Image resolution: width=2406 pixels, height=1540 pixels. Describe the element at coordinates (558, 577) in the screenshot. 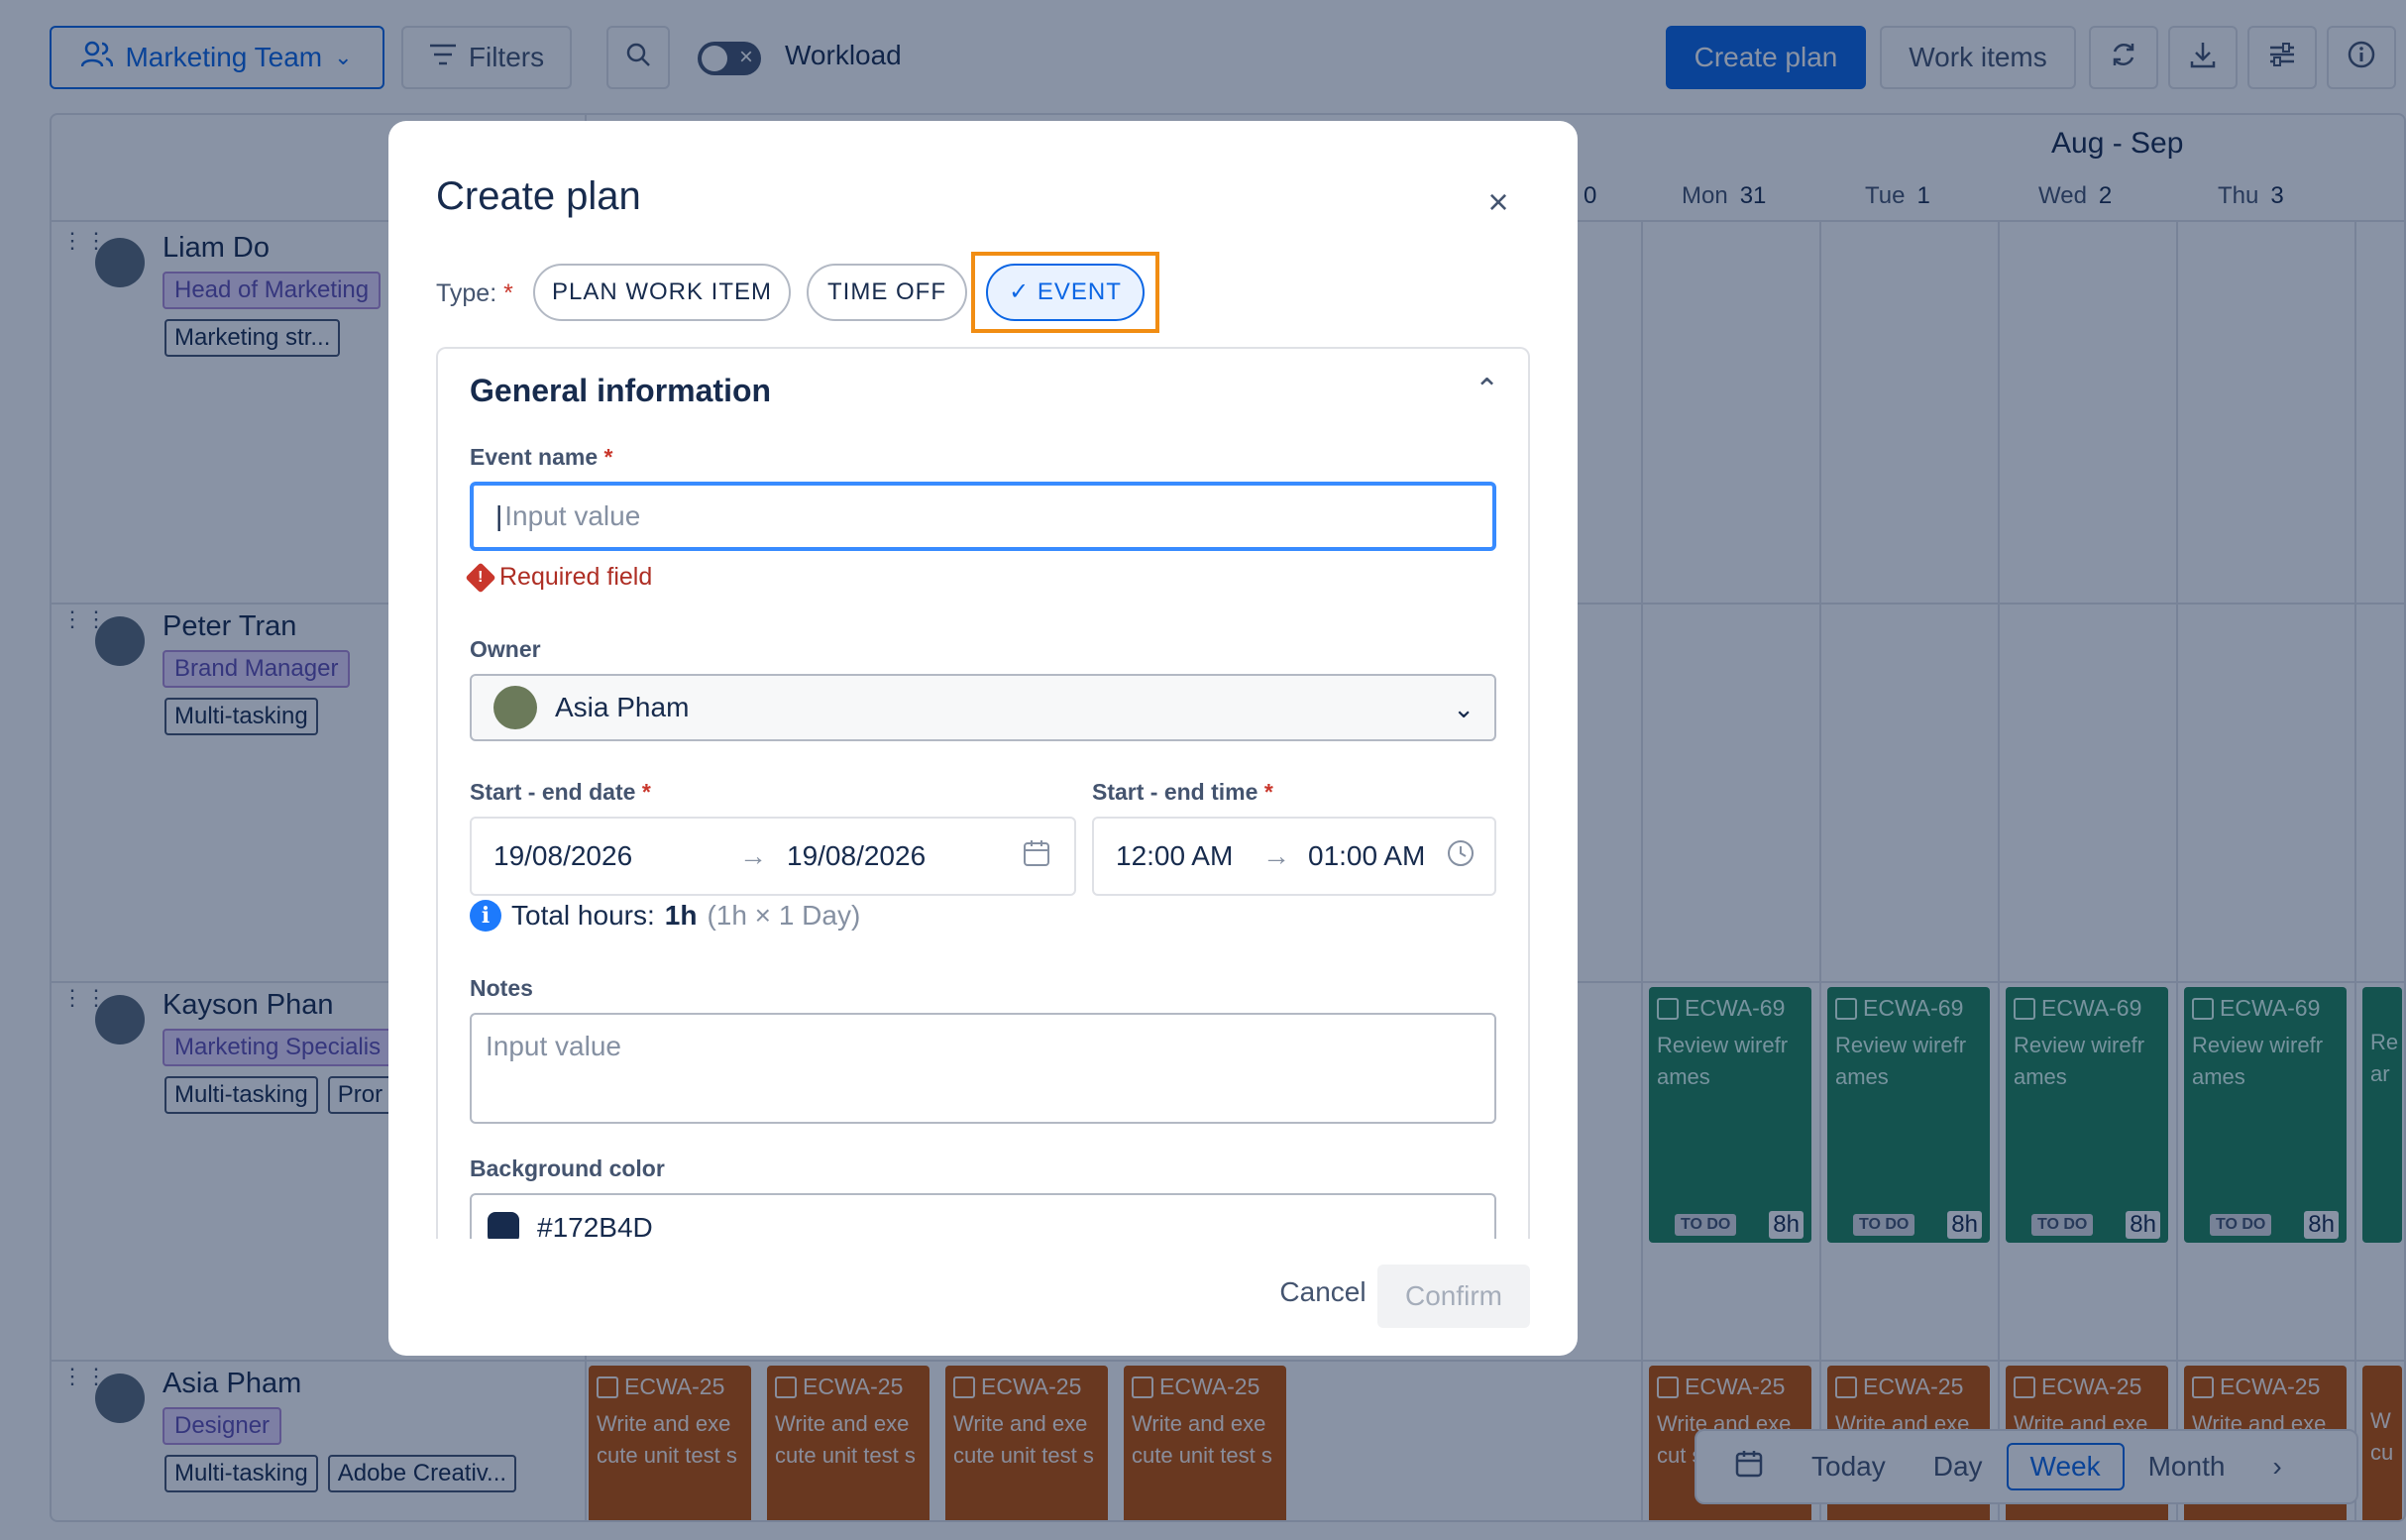

I see `required-field-error: ! Required field` at that location.